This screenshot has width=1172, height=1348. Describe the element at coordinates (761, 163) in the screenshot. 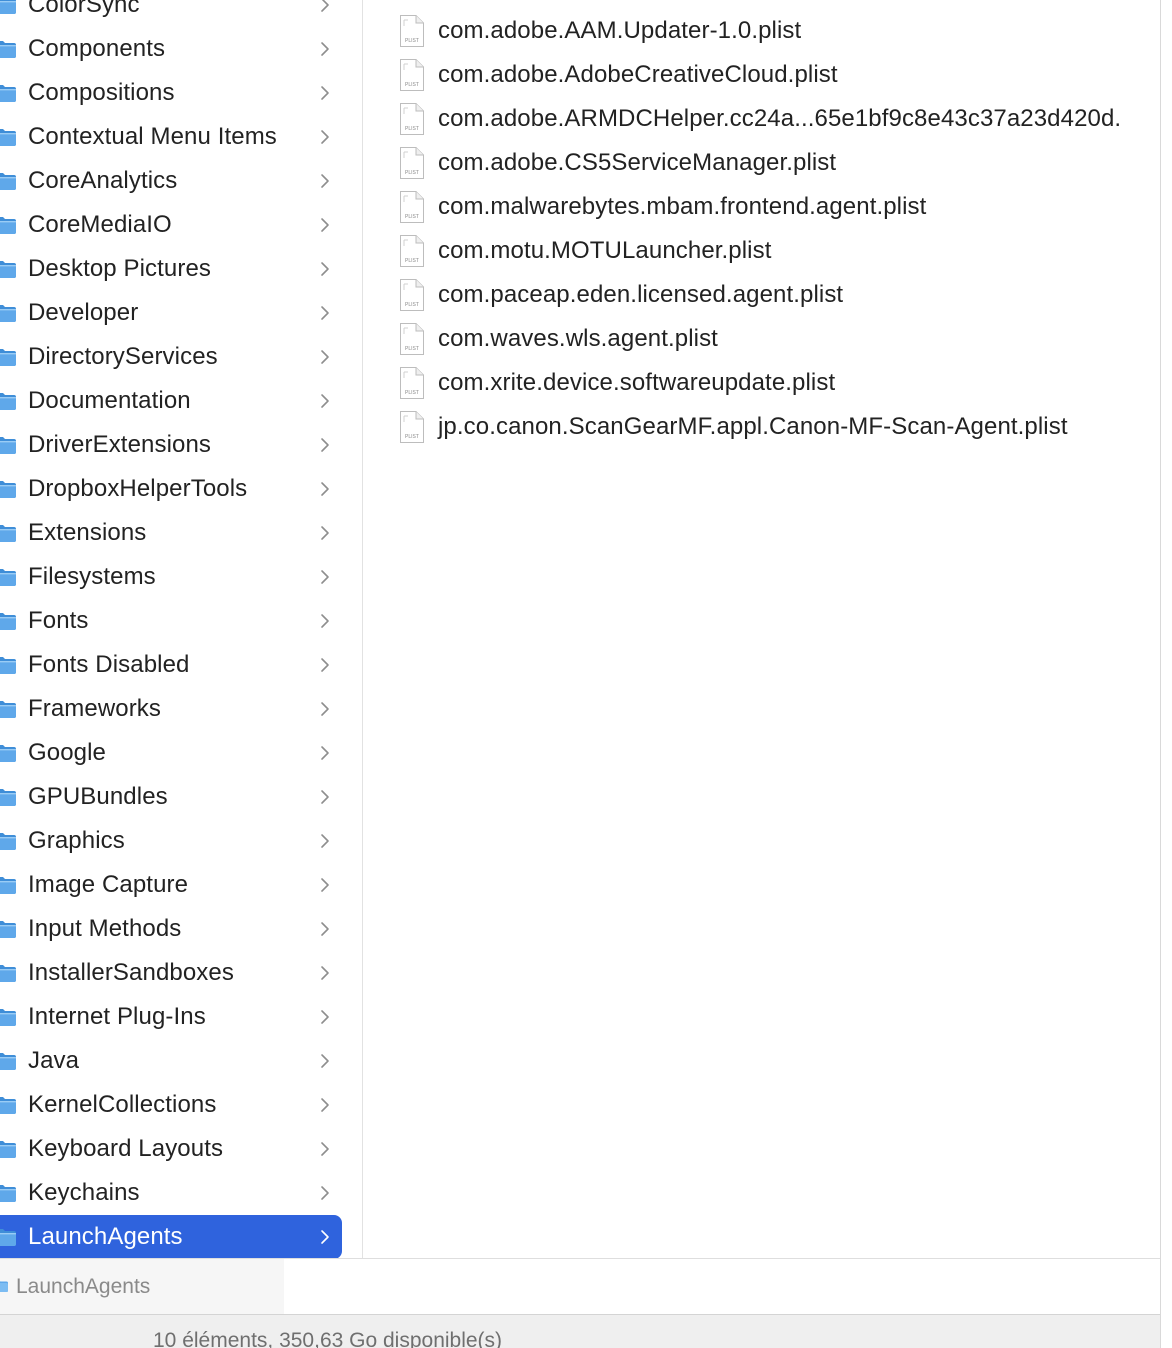

I see `file-row: PLIST com.adobe.CS5ServiceManager.plist` at that location.